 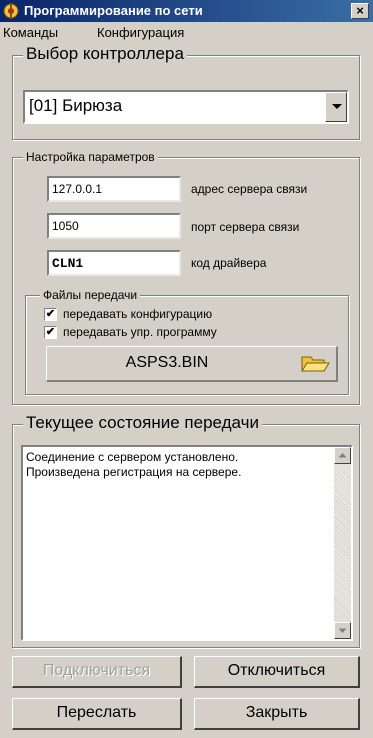 I want to click on send-program-label: передавать упр. программу, so click(x=140, y=332).